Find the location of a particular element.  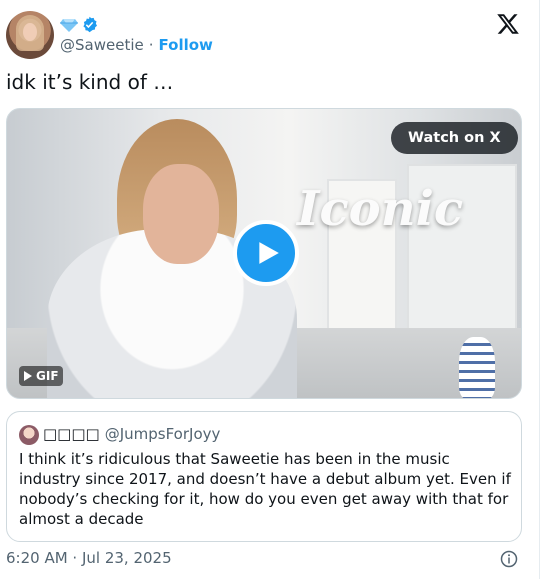

vase-image is located at coordinates (477, 367).